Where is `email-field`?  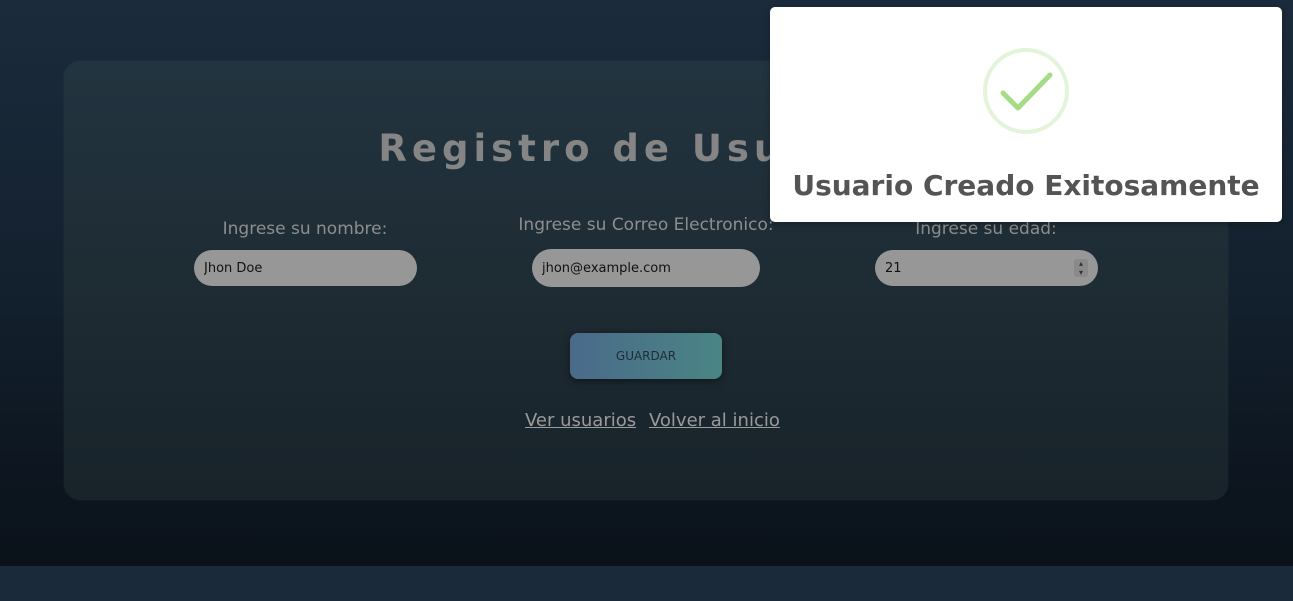
email-field is located at coordinates (646, 268).